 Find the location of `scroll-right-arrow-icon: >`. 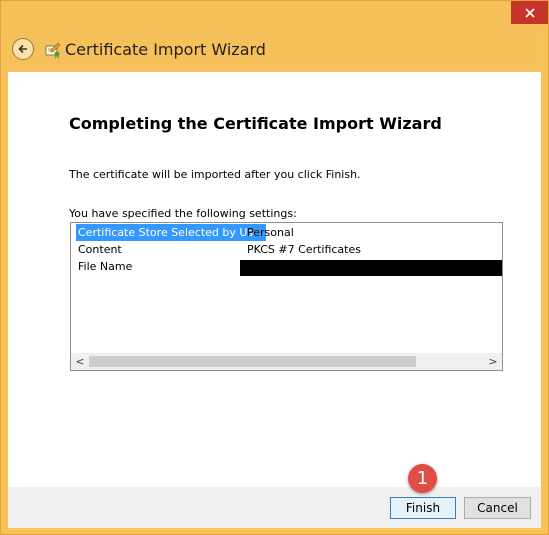

scroll-right-arrow-icon: > is located at coordinates (493, 361).